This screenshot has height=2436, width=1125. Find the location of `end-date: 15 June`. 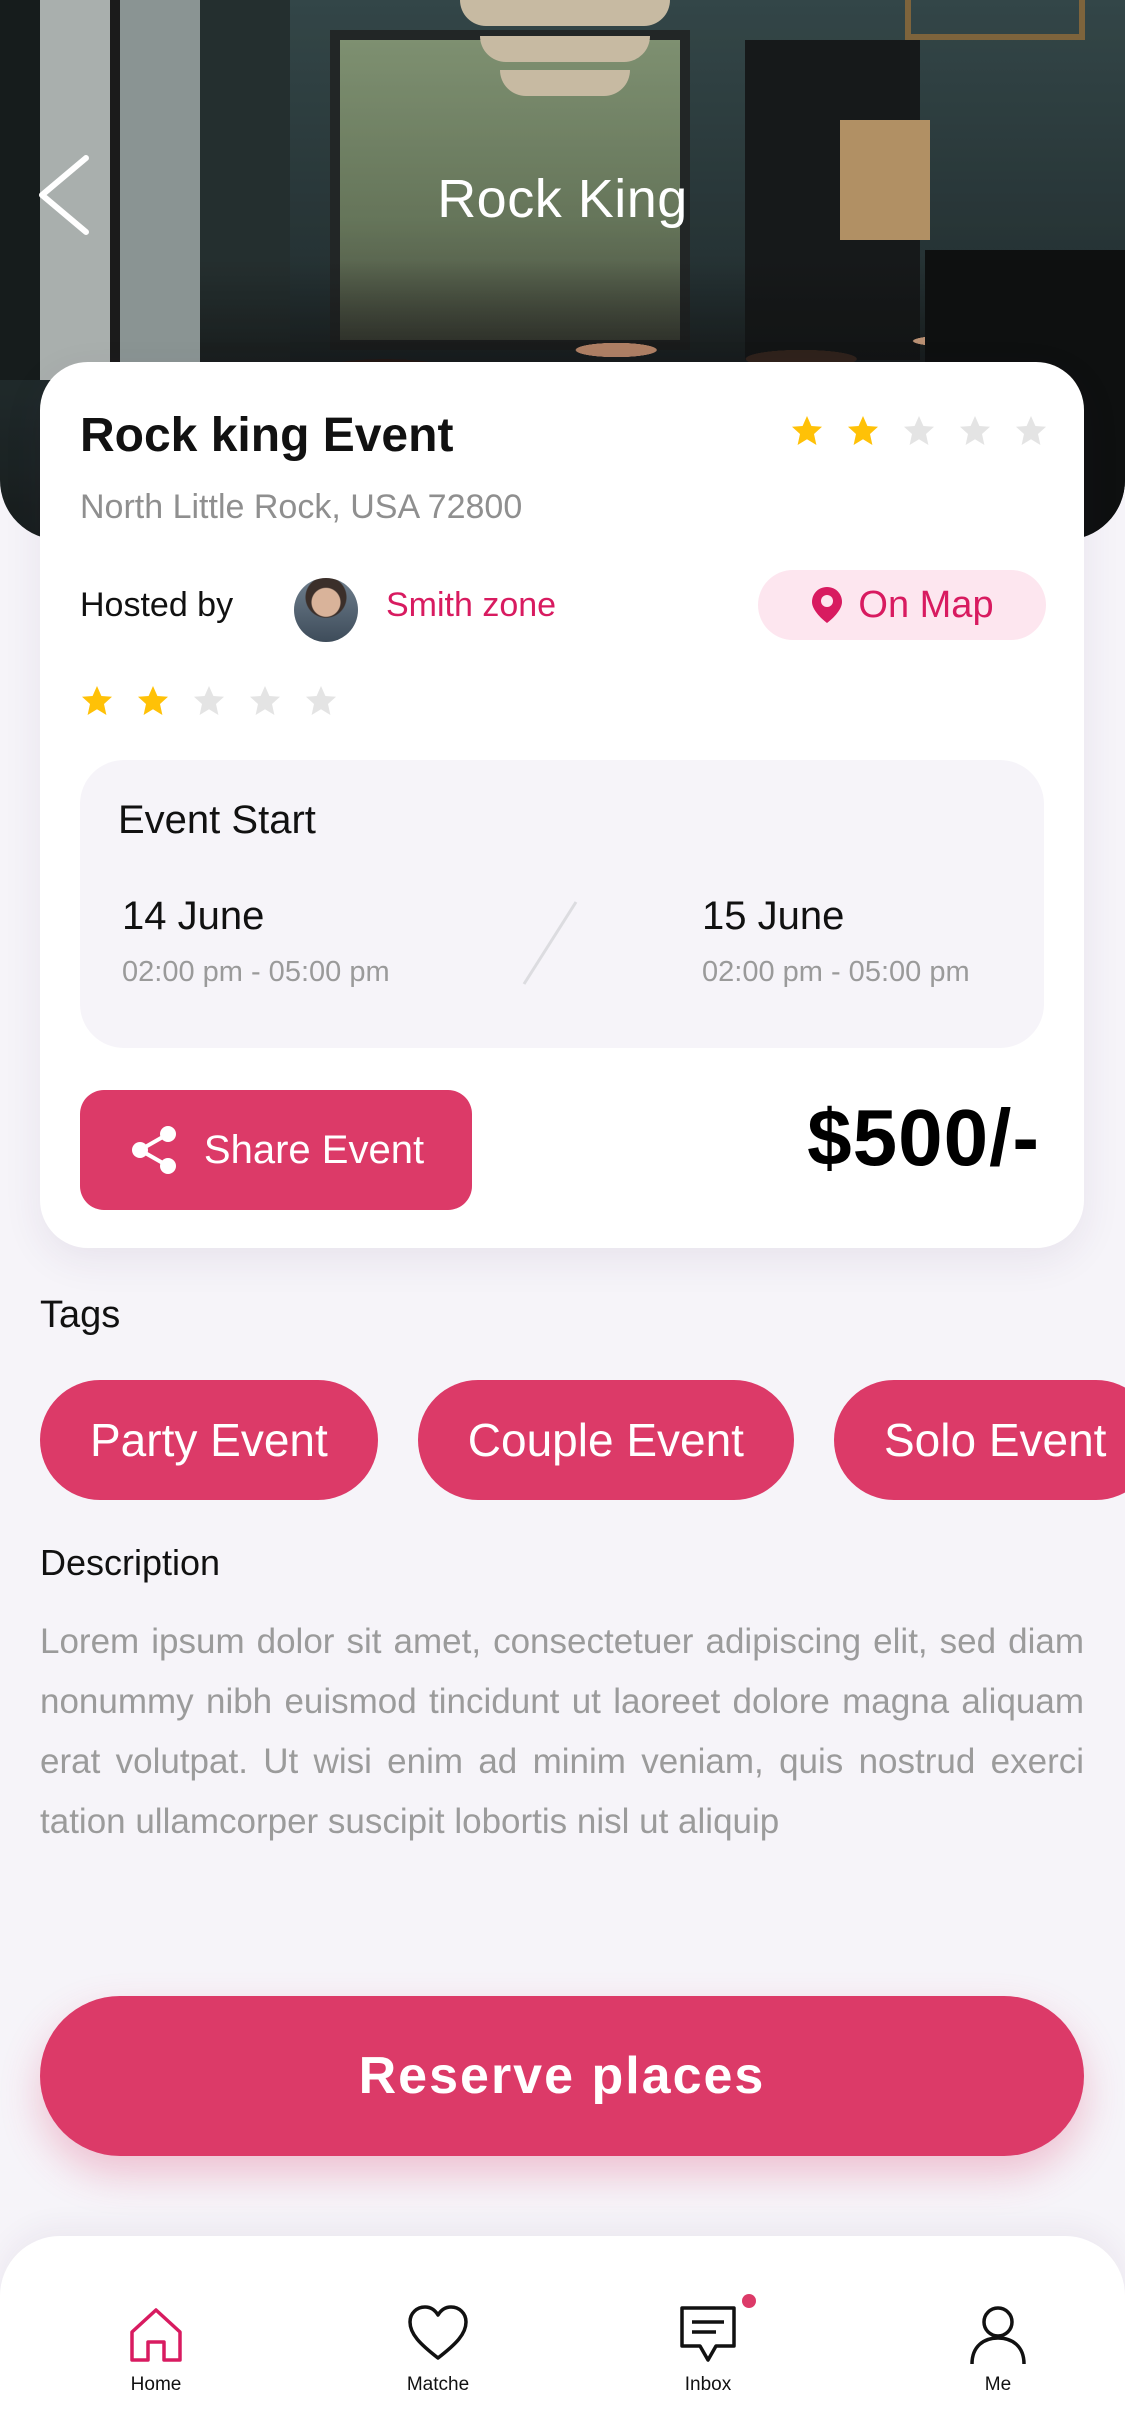

end-date: 15 June is located at coordinates (773, 916).